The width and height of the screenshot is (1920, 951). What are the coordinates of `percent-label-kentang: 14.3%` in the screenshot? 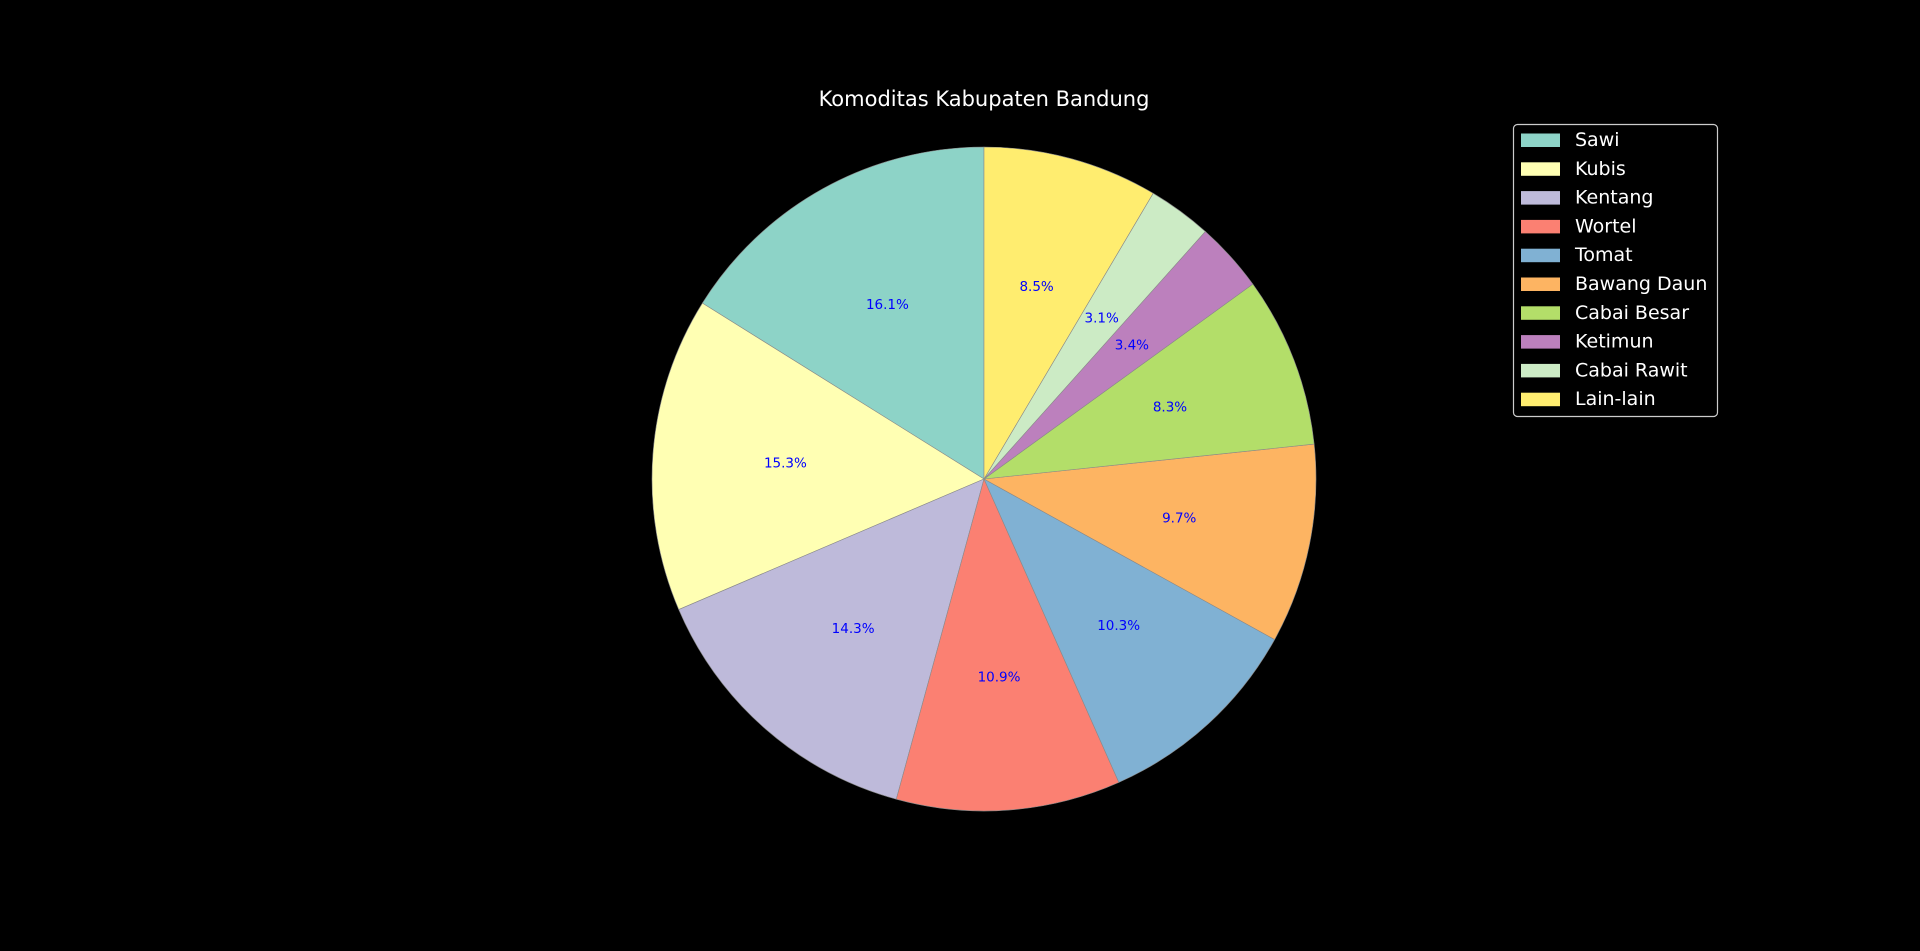 It's located at (853, 629).